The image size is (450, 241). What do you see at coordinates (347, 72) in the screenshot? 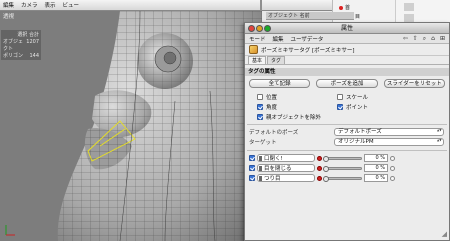
I see `section-title: タグの属性` at bounding box center [347, 72].